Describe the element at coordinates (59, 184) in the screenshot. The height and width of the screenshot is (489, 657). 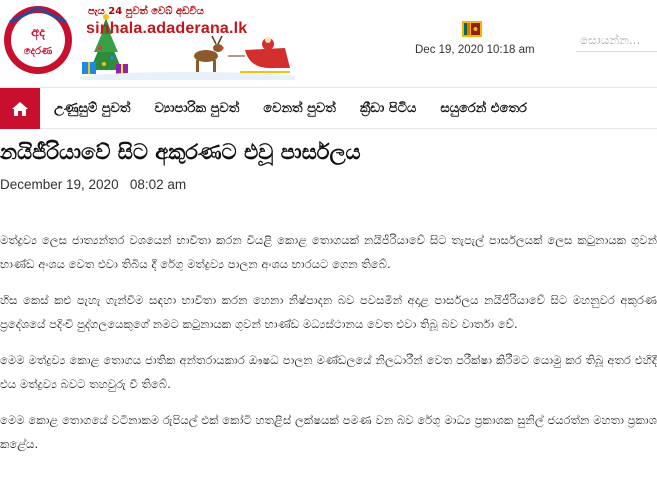
I see `article-date: December 19, 2020` at that location.